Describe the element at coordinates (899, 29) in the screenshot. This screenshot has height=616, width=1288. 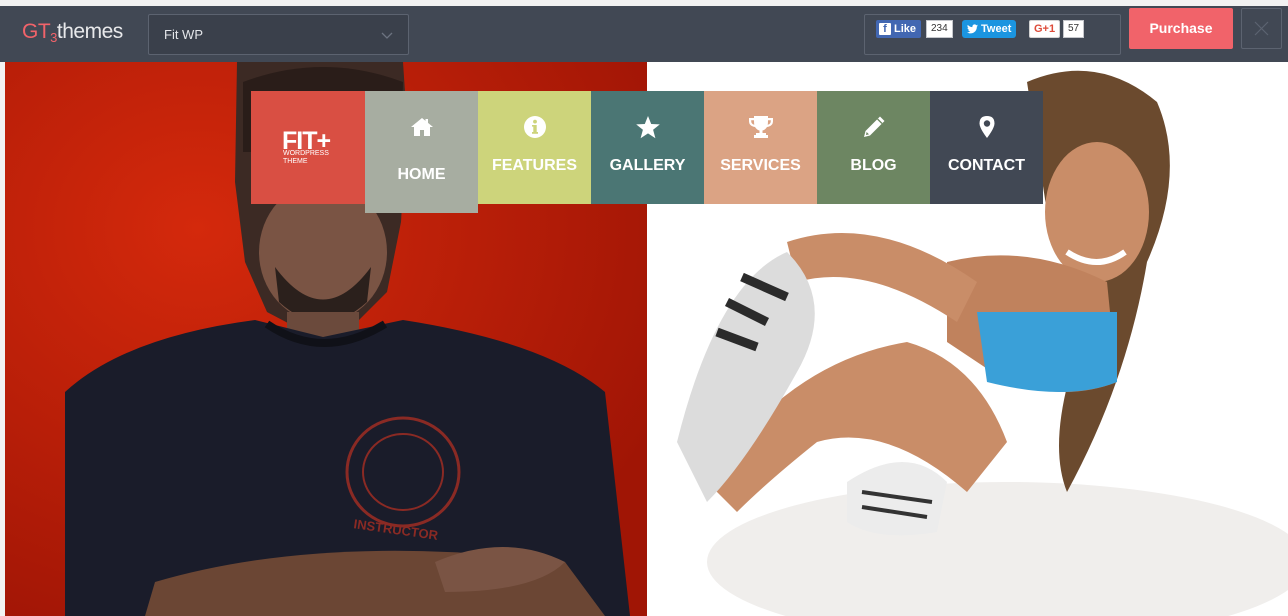
I see `facebook-like-button: f Like` at that location.